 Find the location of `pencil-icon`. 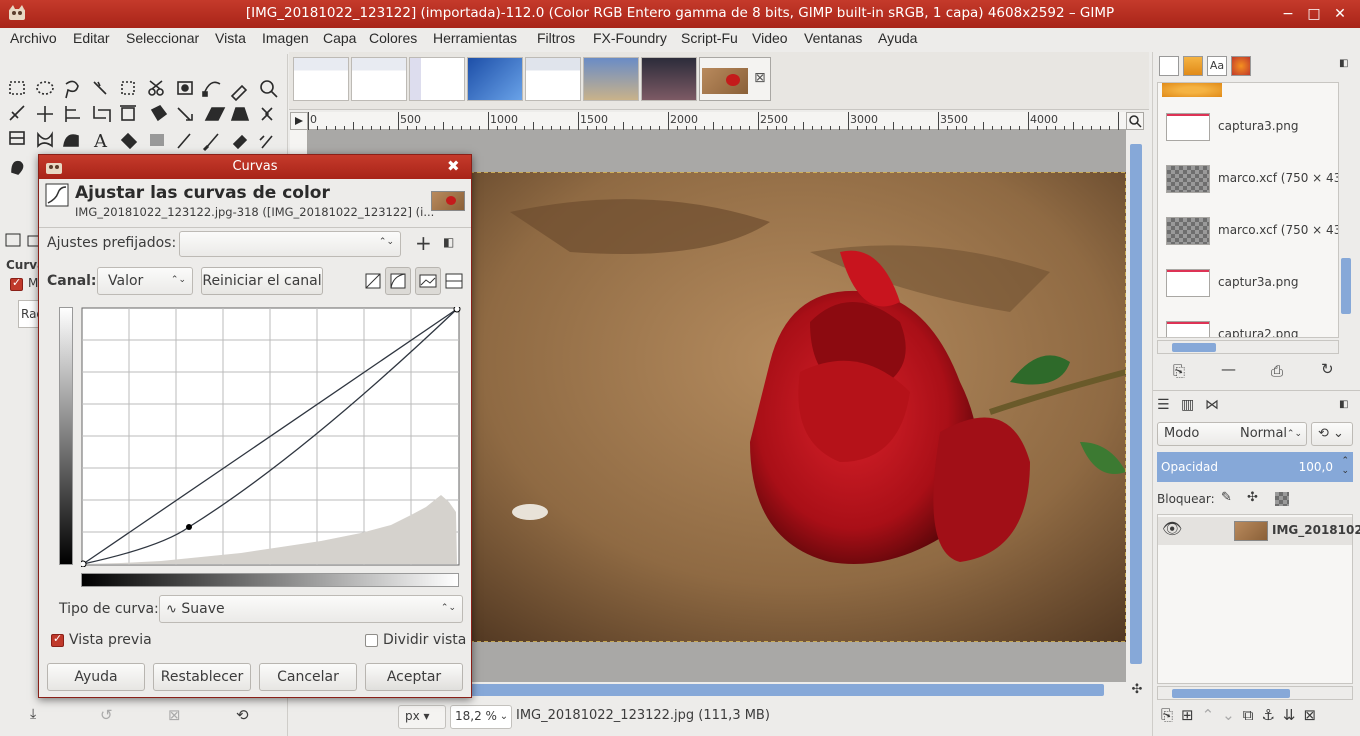

pencil-icon is located at coordinates (184, 141).